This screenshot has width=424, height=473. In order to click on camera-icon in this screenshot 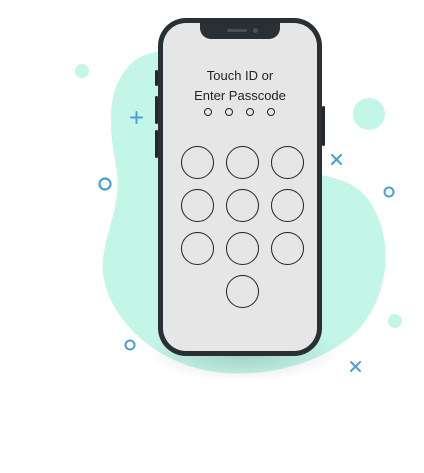, I will do `click(255, 30)`.